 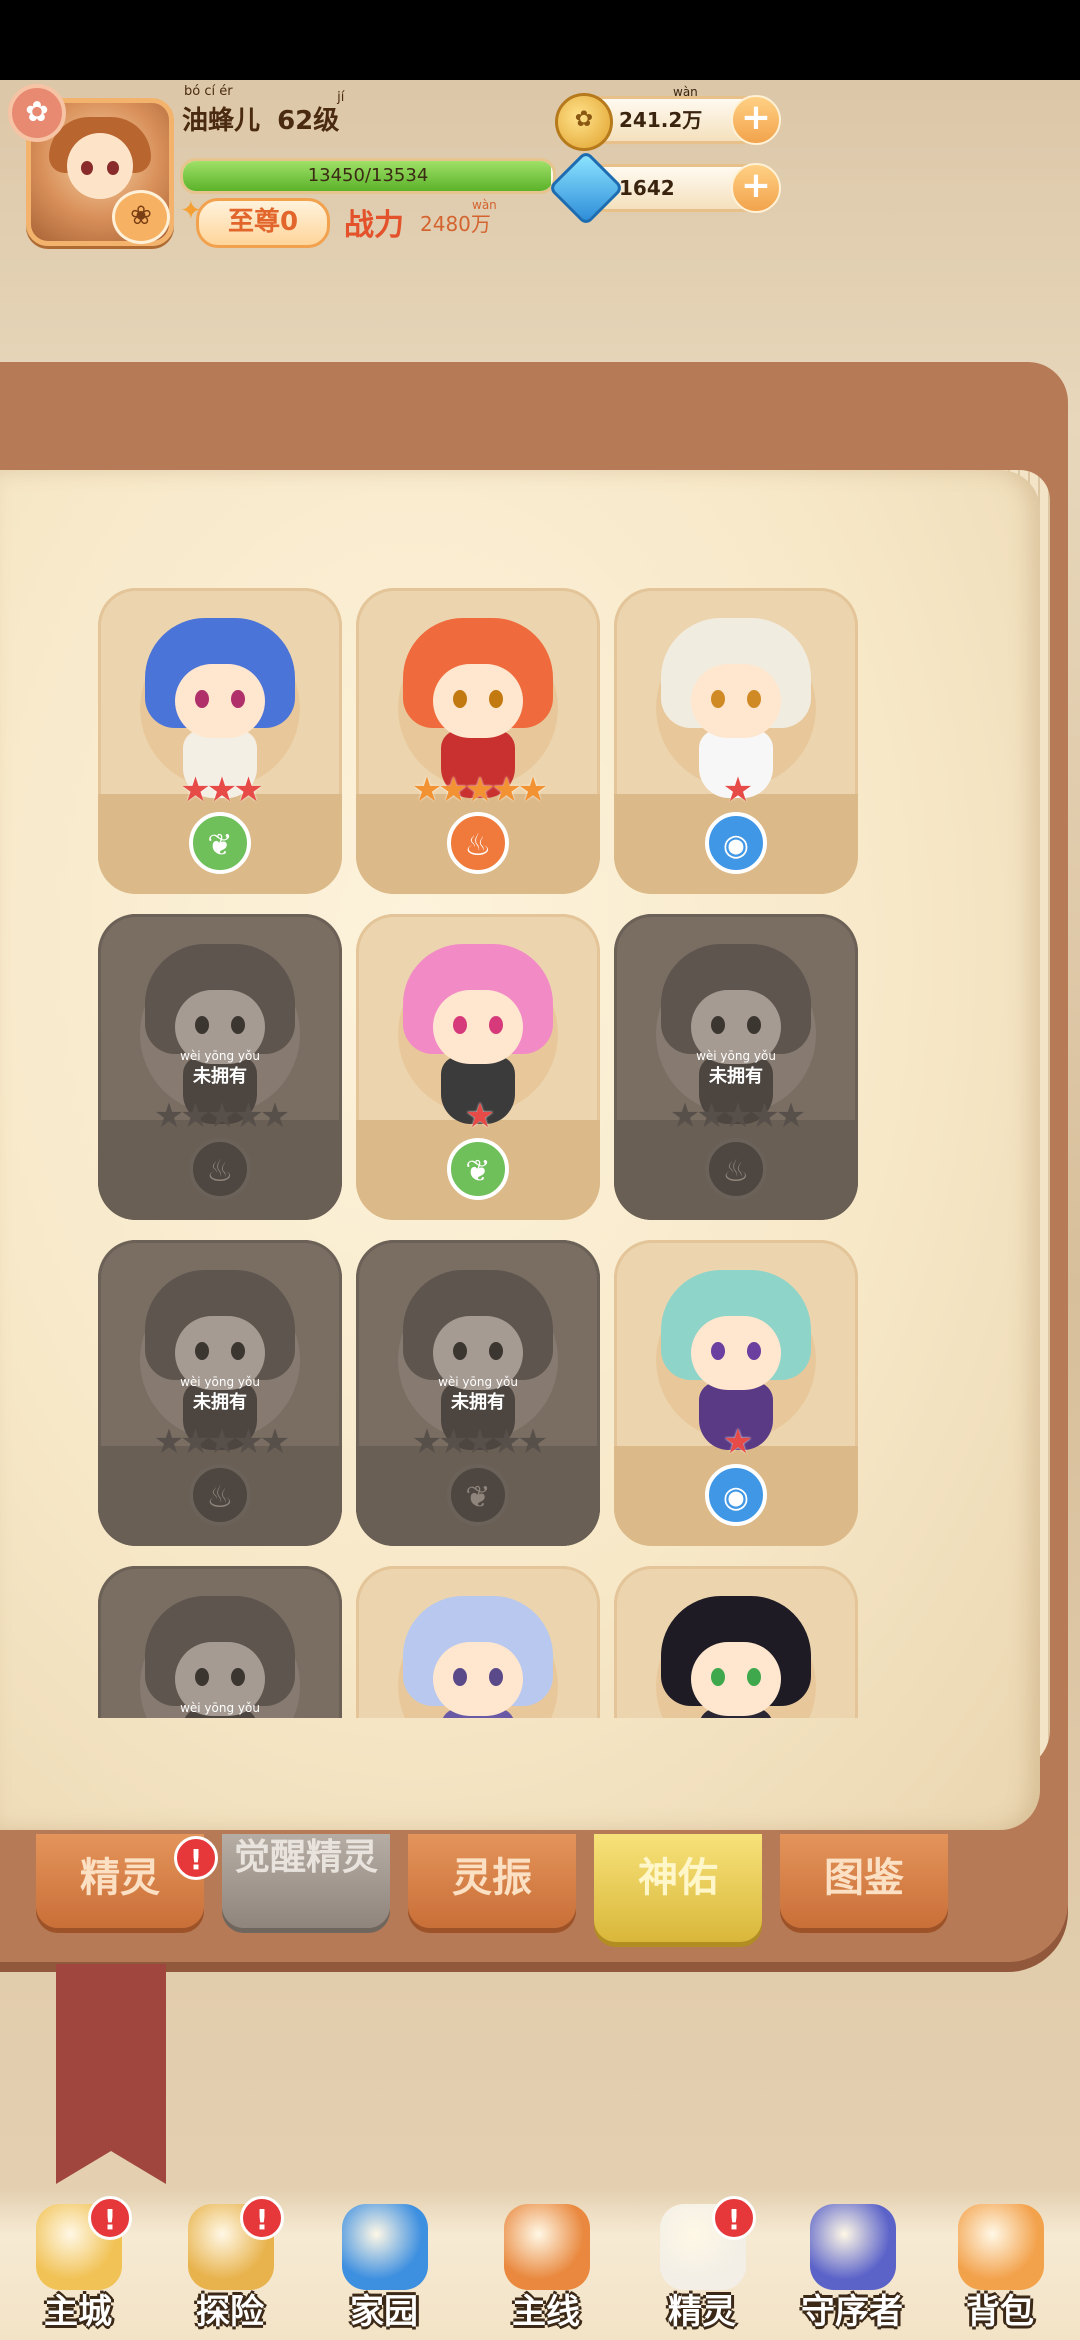 I want to click on coin-counter: ✿ wàn 241.2万 +, so click(x=668, y=118).